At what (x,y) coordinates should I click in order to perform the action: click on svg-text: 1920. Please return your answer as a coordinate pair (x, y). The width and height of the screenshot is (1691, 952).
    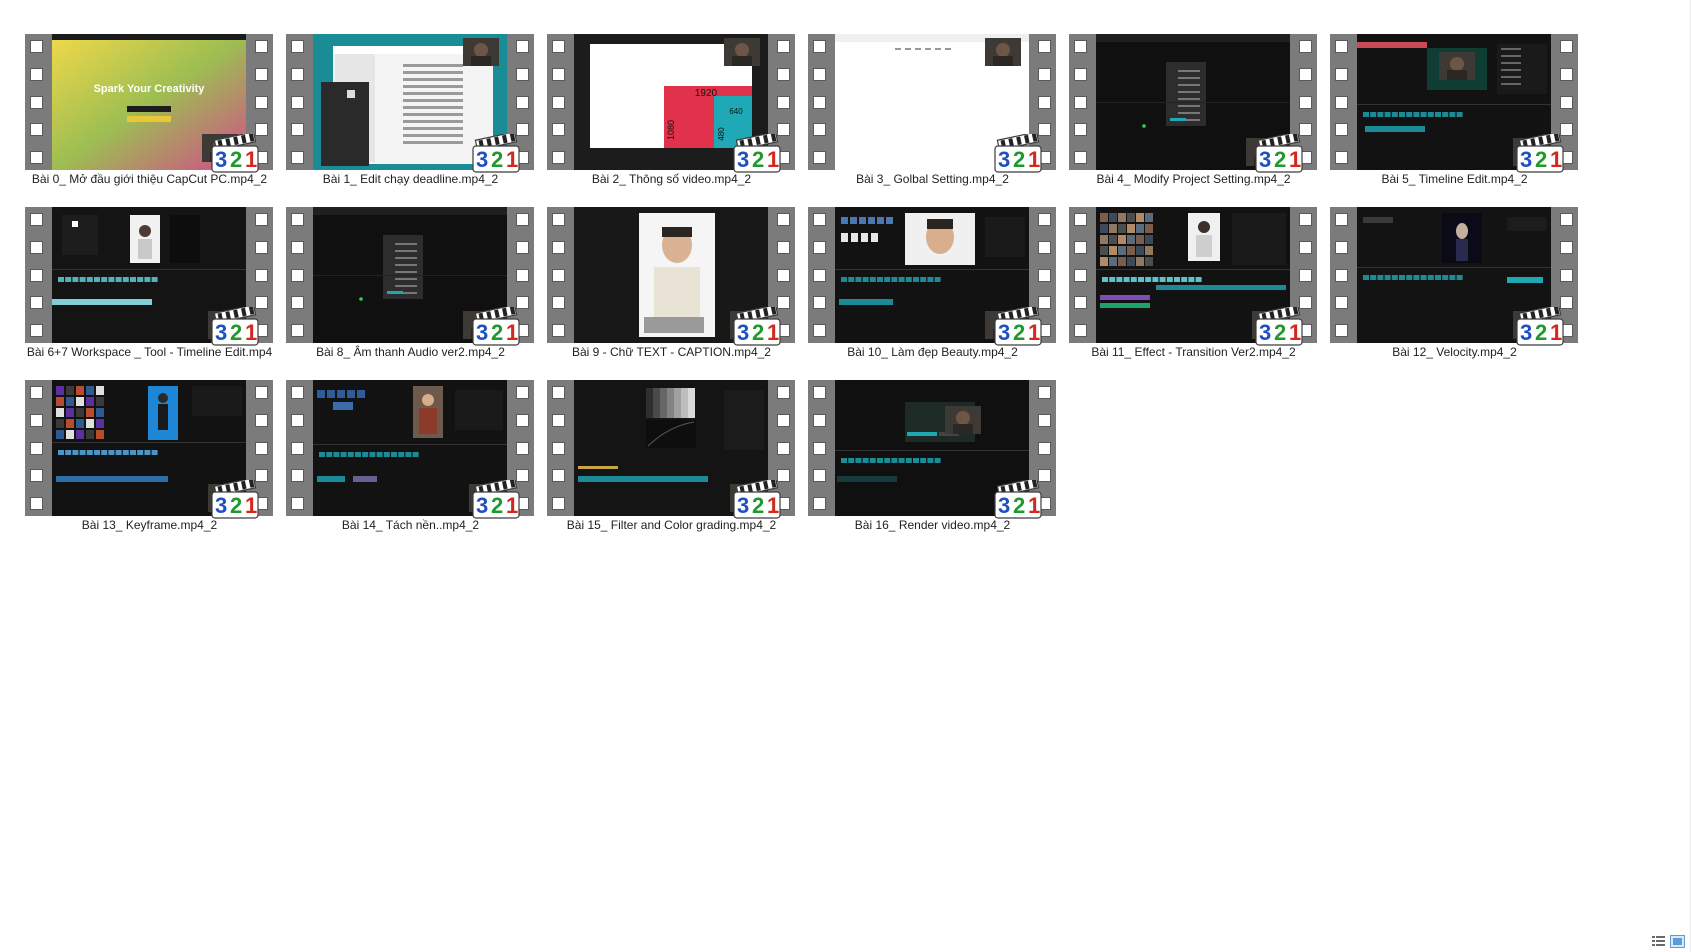
    Looking at the image, I should click on (706, 93).